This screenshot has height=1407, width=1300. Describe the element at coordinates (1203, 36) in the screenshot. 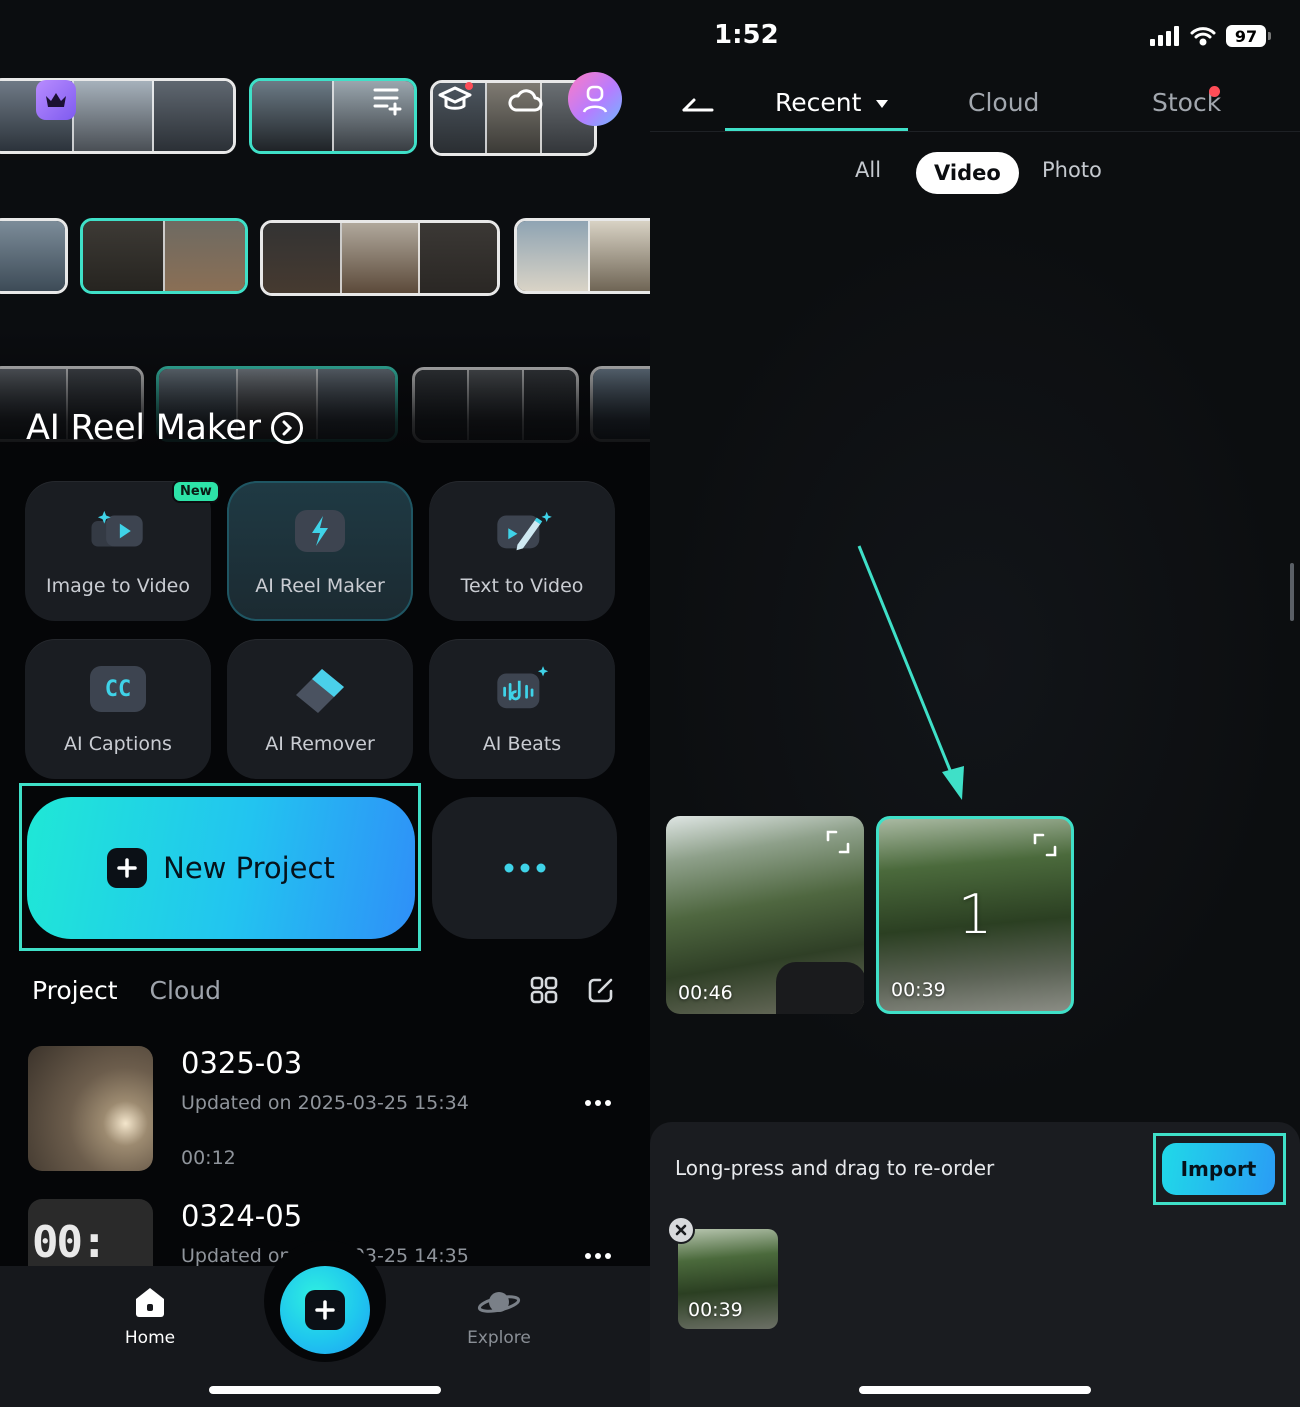

I see `wifi-icon` at that location.